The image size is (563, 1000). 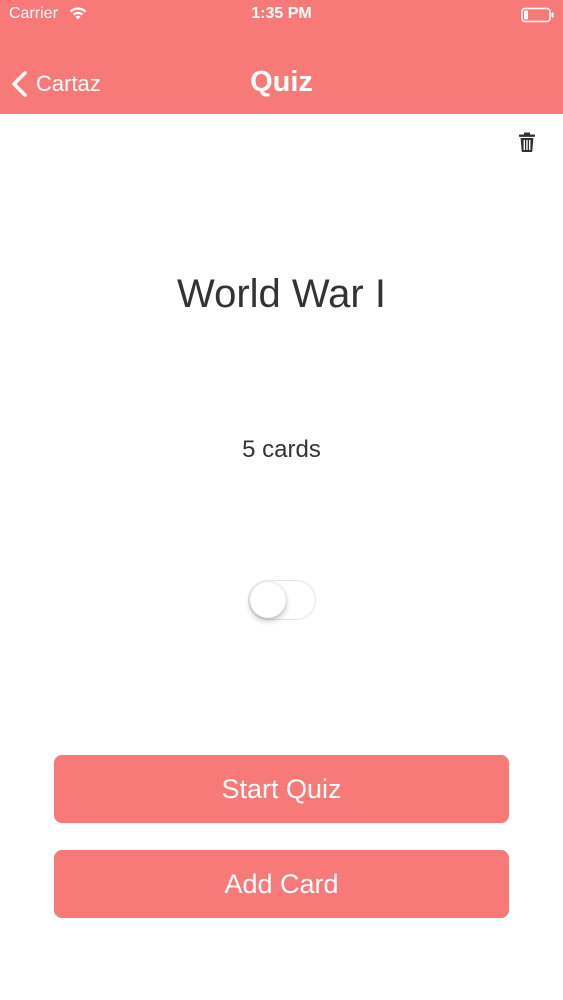 What do you see at coordinates (281, 884) in the screenshot?
I see `add-card-button: Add Card` at bounding box center [281, 884].